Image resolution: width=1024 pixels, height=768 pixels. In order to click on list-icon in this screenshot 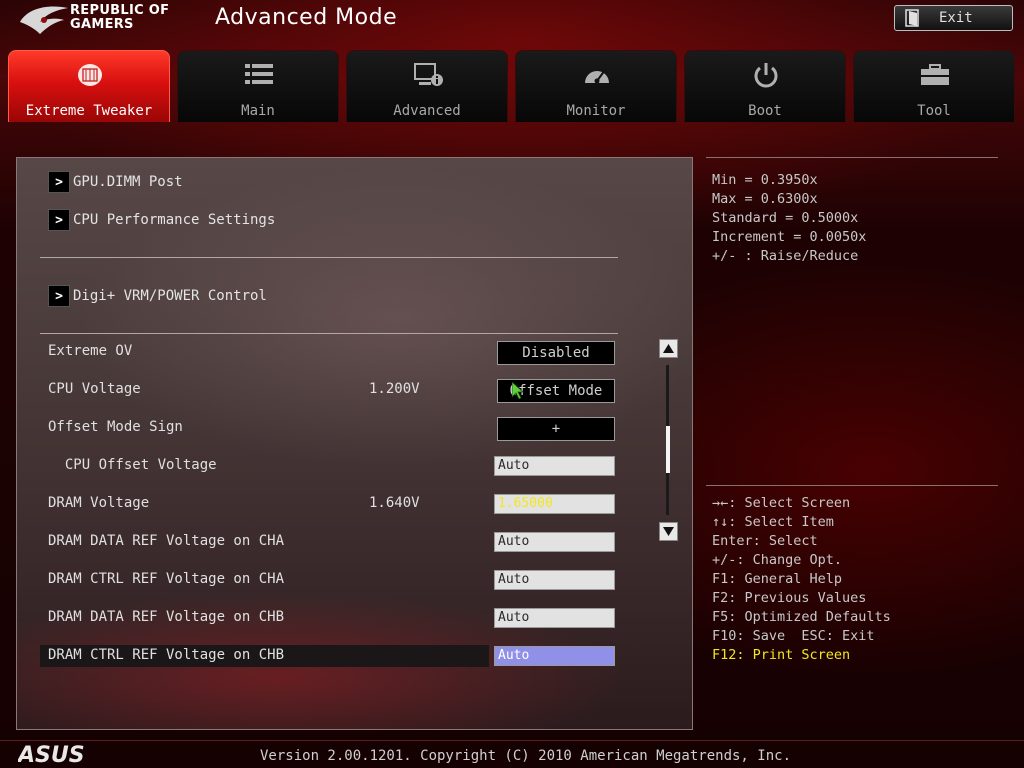, I will do `click(259, 74)`.